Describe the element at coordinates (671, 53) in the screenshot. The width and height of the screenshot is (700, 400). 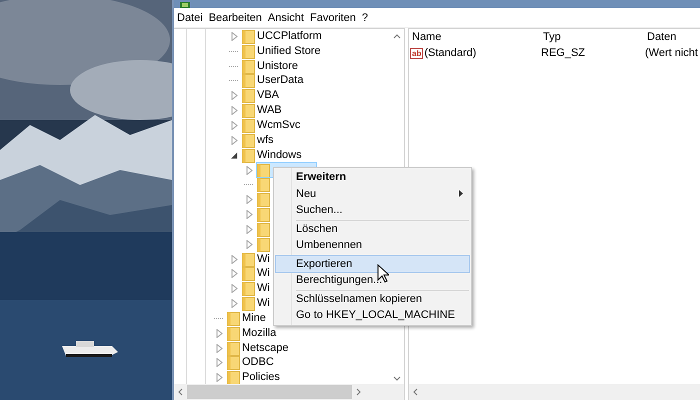
I see `value-data: (Wert nicht` at that location.